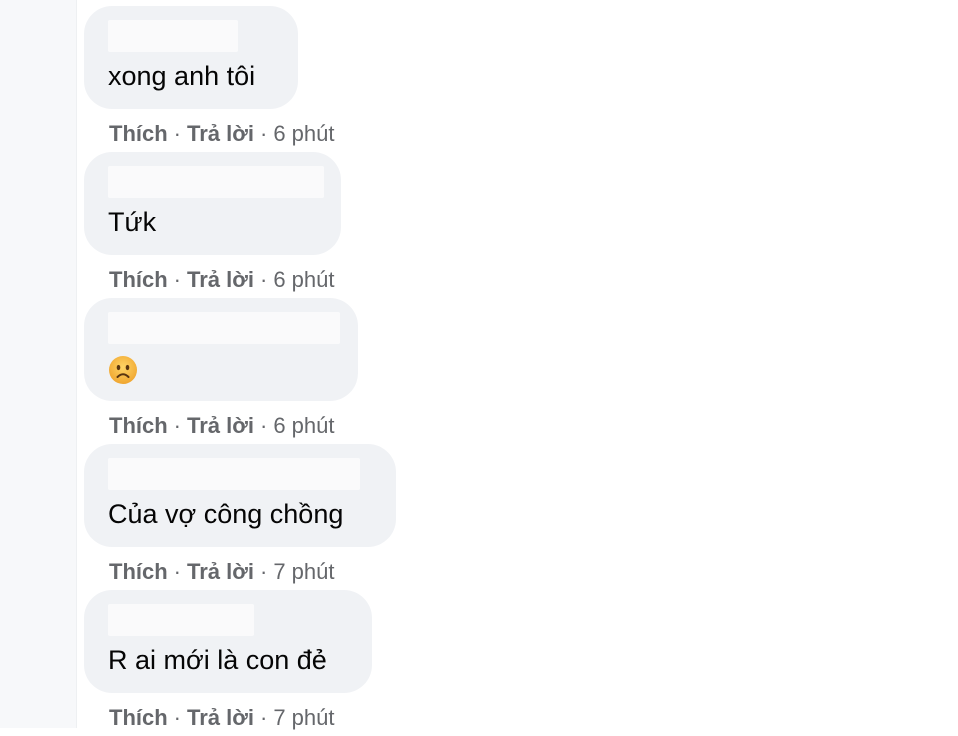  I want to click on comment-text: Tứk, so click(132, 222).